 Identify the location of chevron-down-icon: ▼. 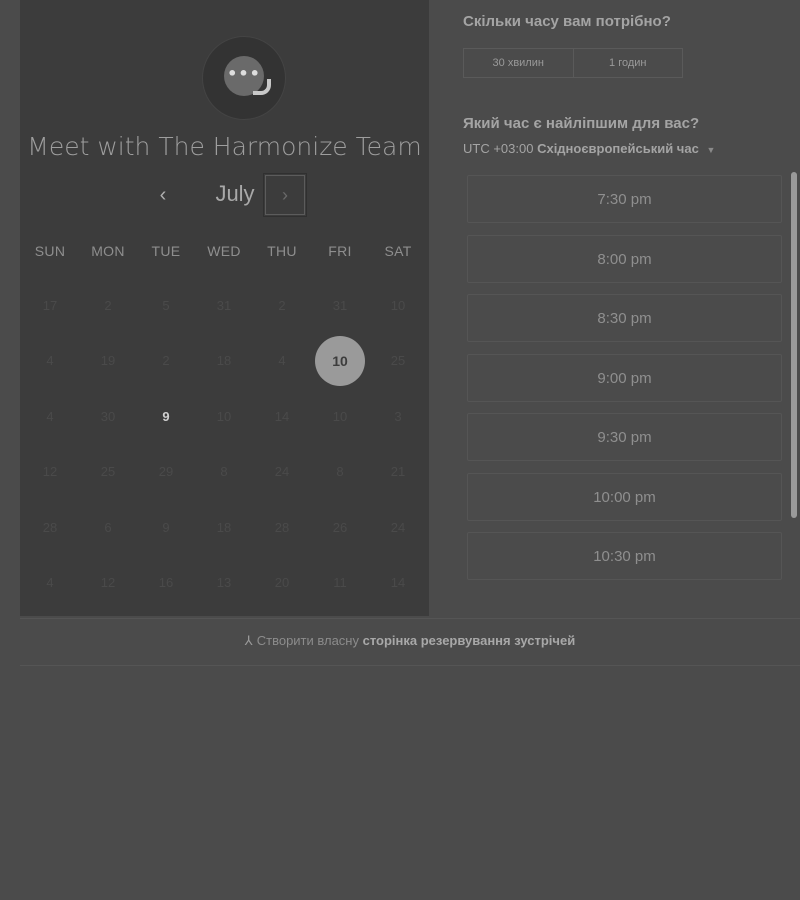
(711, 150).